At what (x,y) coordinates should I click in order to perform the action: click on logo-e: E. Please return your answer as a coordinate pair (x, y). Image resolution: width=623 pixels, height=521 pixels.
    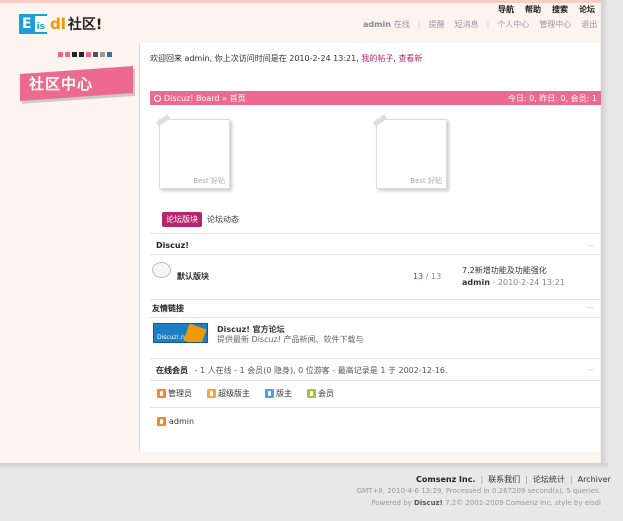
    Looking at the image, I should click on (27, 24).